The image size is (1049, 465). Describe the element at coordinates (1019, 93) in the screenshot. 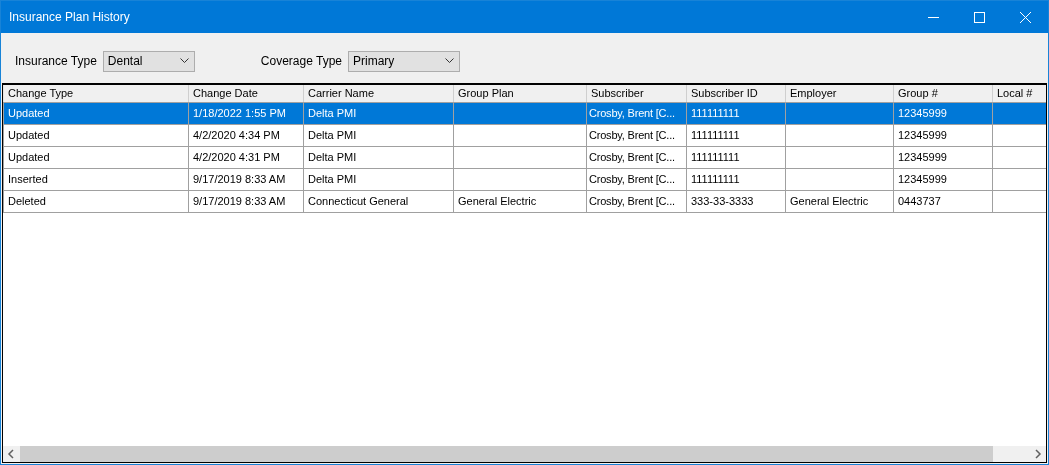

I see `column-header: Local #` at that location.